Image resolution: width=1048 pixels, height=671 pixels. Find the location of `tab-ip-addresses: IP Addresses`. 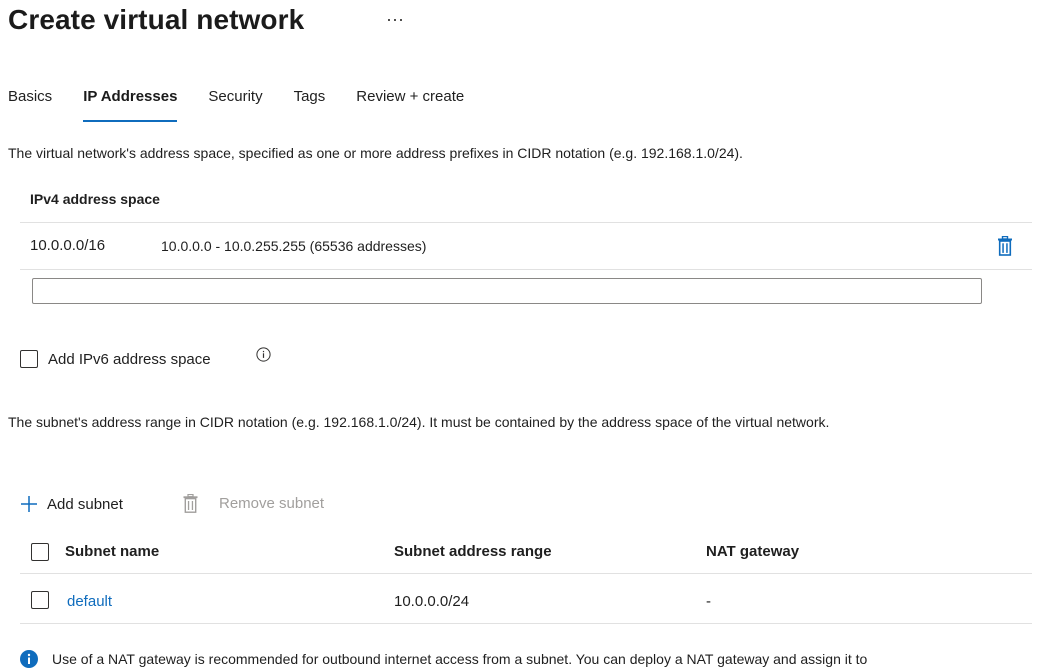

tab-ip-addresses: IP Addresses is located at coordinates (130, 104).